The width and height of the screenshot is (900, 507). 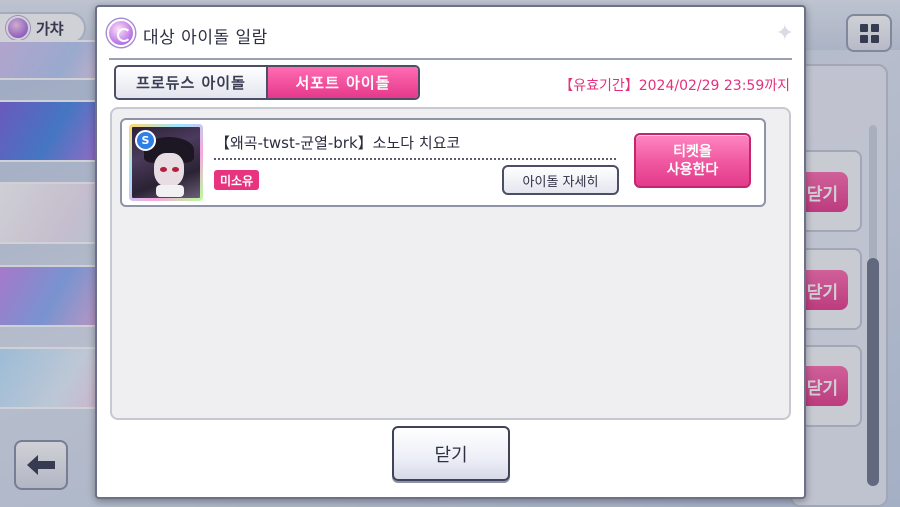 I want to click on dotted-divider, so click(x=415, y=159).